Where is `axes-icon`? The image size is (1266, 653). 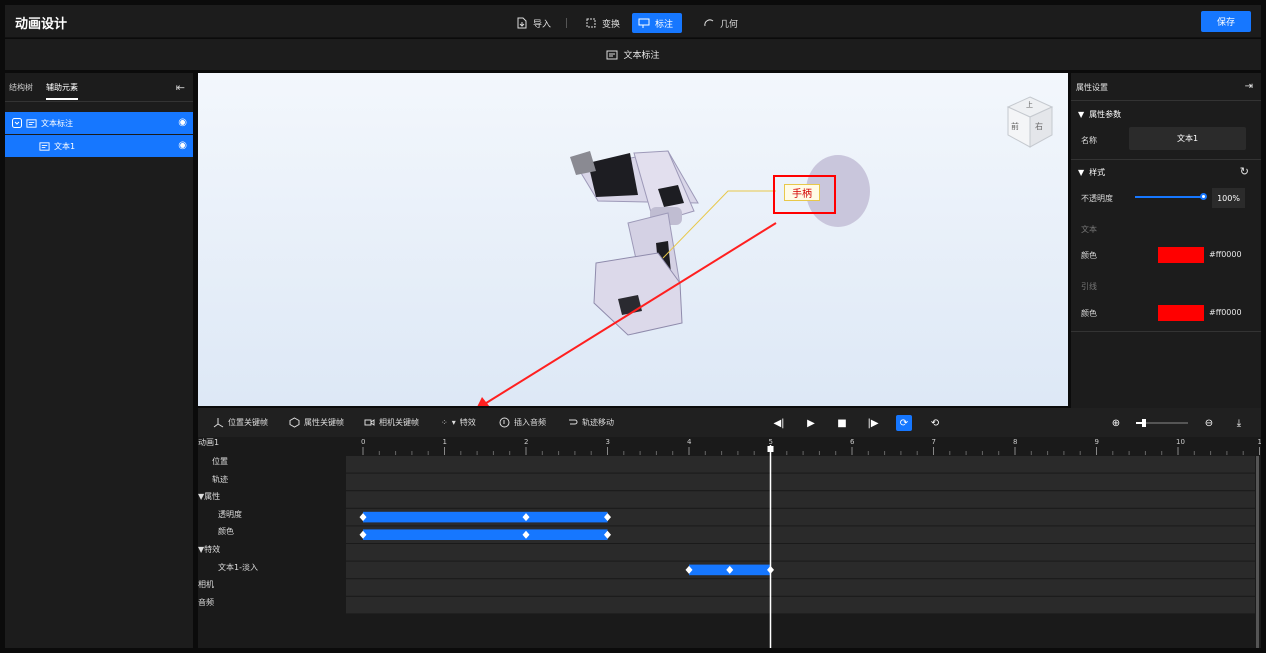
axes-icon is located at coordinates (218, 423).